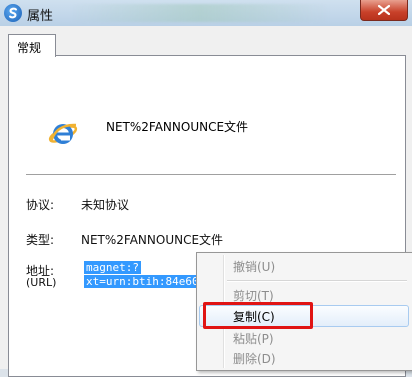 The height and width of the screenshot is (377, 412). What do you see at coordinates (211, 174) in the screenshot?
I see `divider` at bounding box center [211, 174].